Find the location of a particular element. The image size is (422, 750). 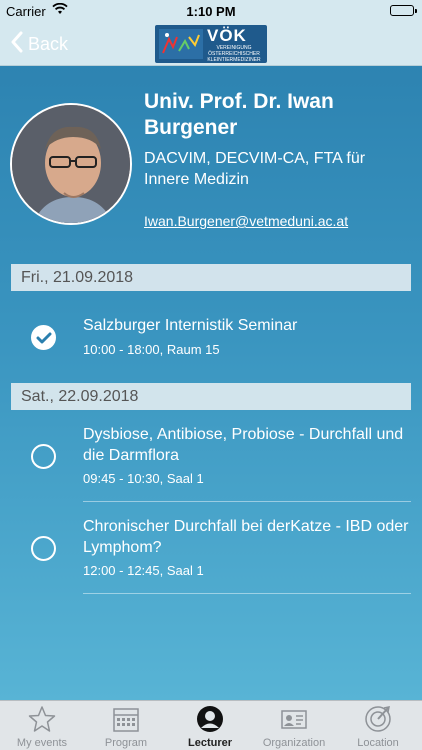

tab-label: My events is located at coordinates (42, 743).